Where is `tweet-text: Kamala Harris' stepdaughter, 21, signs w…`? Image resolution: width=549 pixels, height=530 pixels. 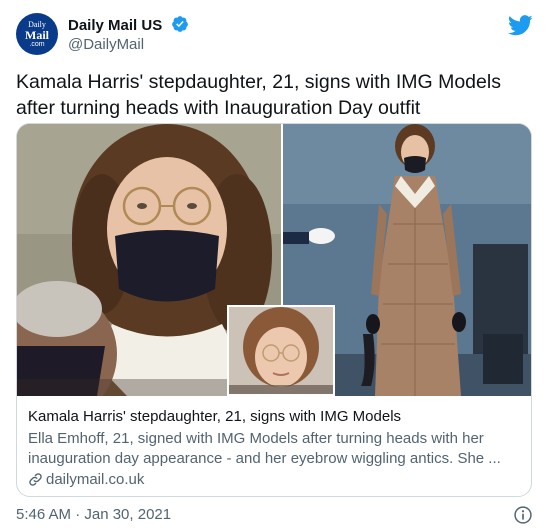 tweet-text: Kamala Harris' stepdaughter, 21, signs w… is located at coordinates (258, 95).